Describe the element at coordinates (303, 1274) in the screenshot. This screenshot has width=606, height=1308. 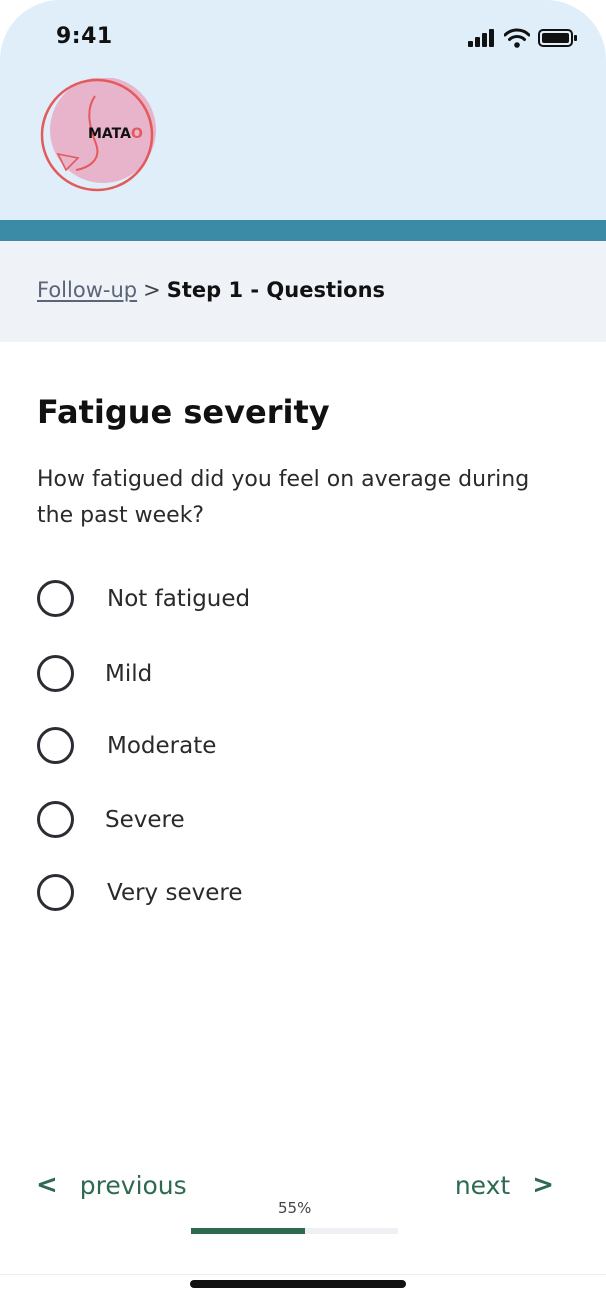
I see `bottom-divider` at that location.